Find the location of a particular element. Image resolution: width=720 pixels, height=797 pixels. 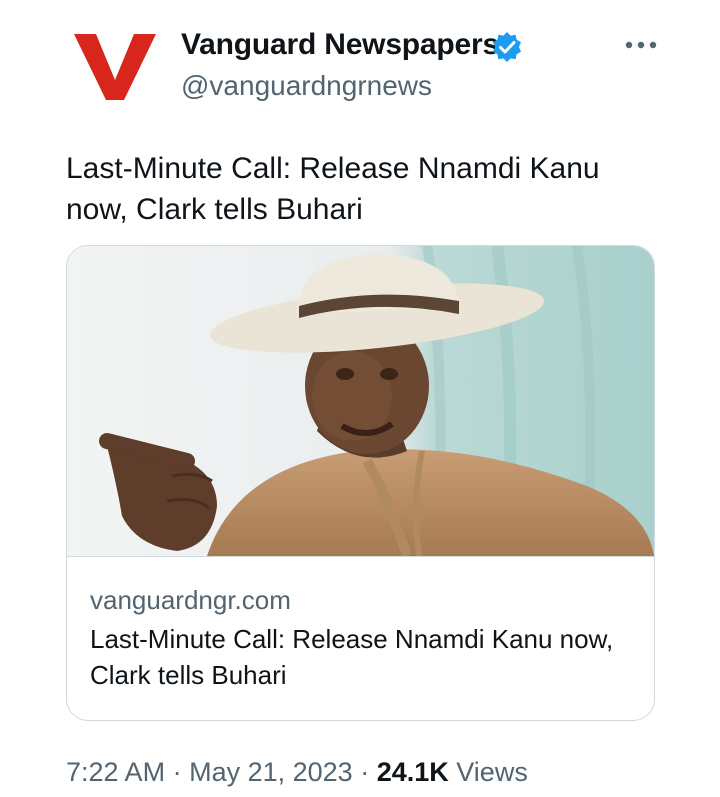

card-divider is located at coordinates (360, 556).